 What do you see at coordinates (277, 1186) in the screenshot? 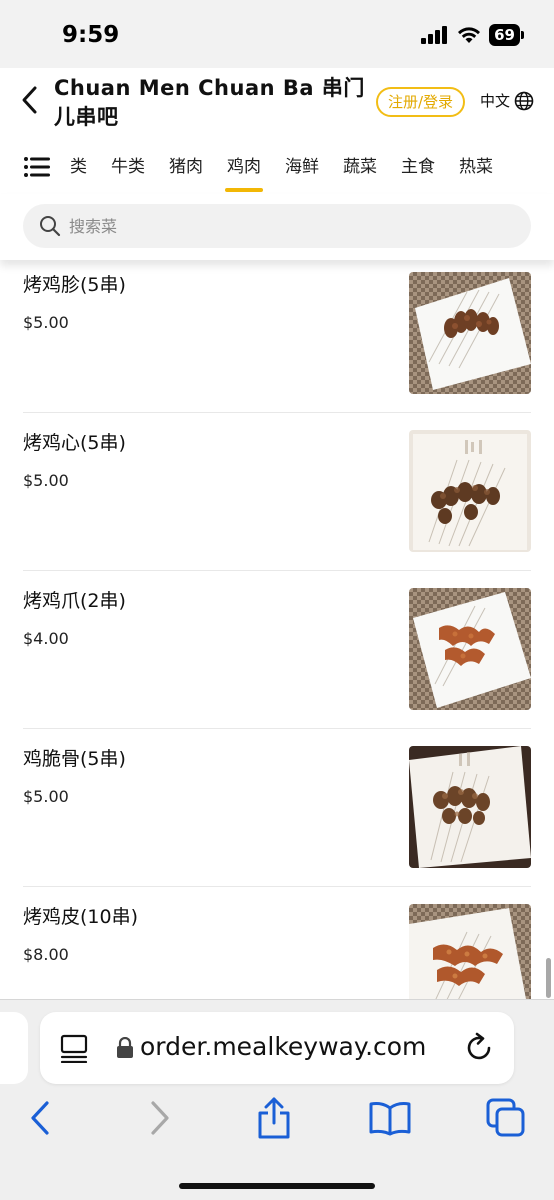
I see `home-indicator` at bounding box center [277, 1186].